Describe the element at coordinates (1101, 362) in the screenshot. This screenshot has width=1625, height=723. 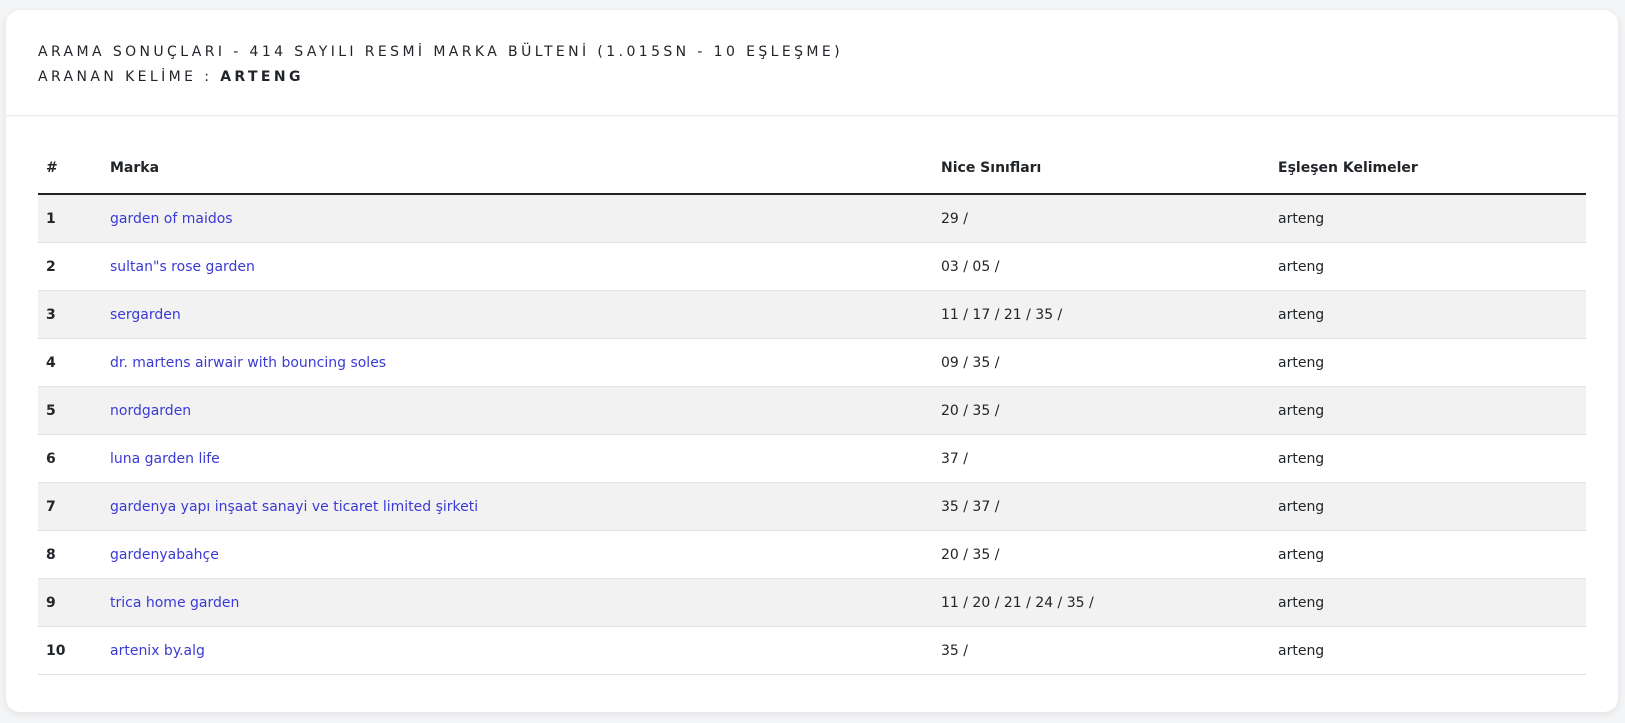
I see `nice-classes-cell: 09 / 35 /` at that location.